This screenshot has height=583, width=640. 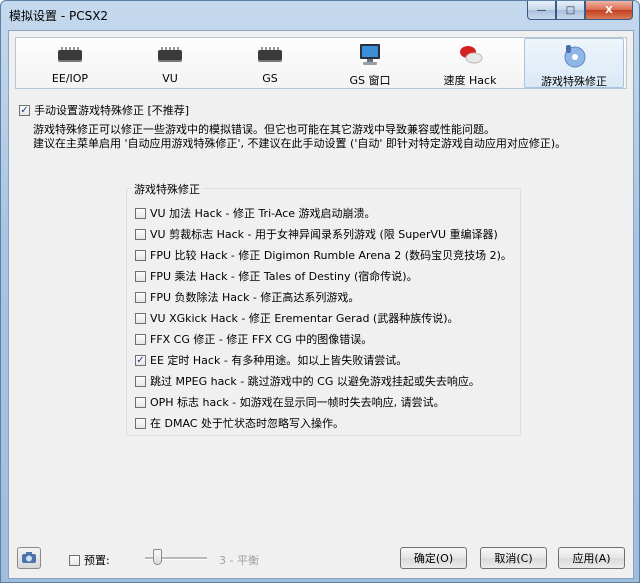 What do you see at coordinates (370, 80) in the screenshot?
I see `tab-label: GS 窗口` at bounding box center [370, 80].